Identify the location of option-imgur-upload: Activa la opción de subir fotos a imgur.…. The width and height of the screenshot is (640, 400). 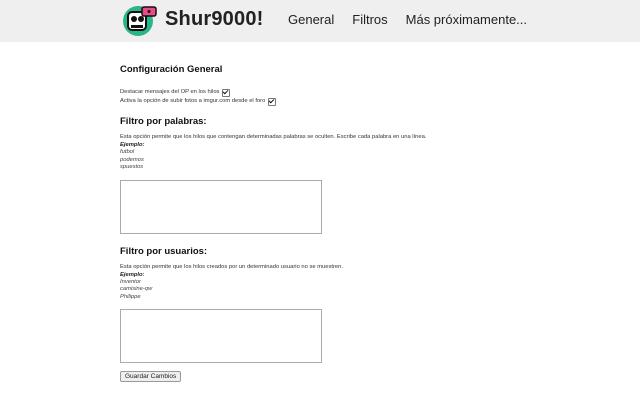
(330, 101).